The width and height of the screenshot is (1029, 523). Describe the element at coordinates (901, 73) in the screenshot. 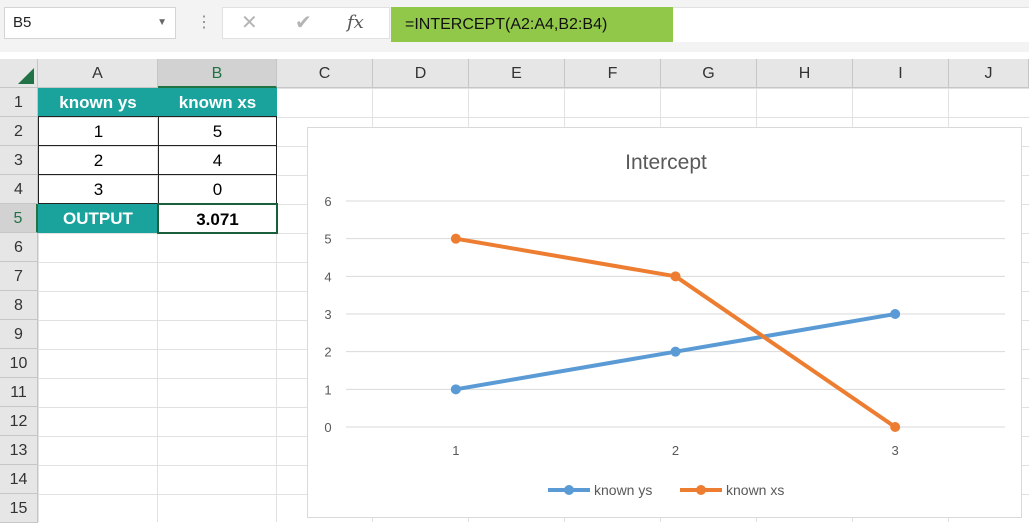

I see `column-header-i: I` at that location.